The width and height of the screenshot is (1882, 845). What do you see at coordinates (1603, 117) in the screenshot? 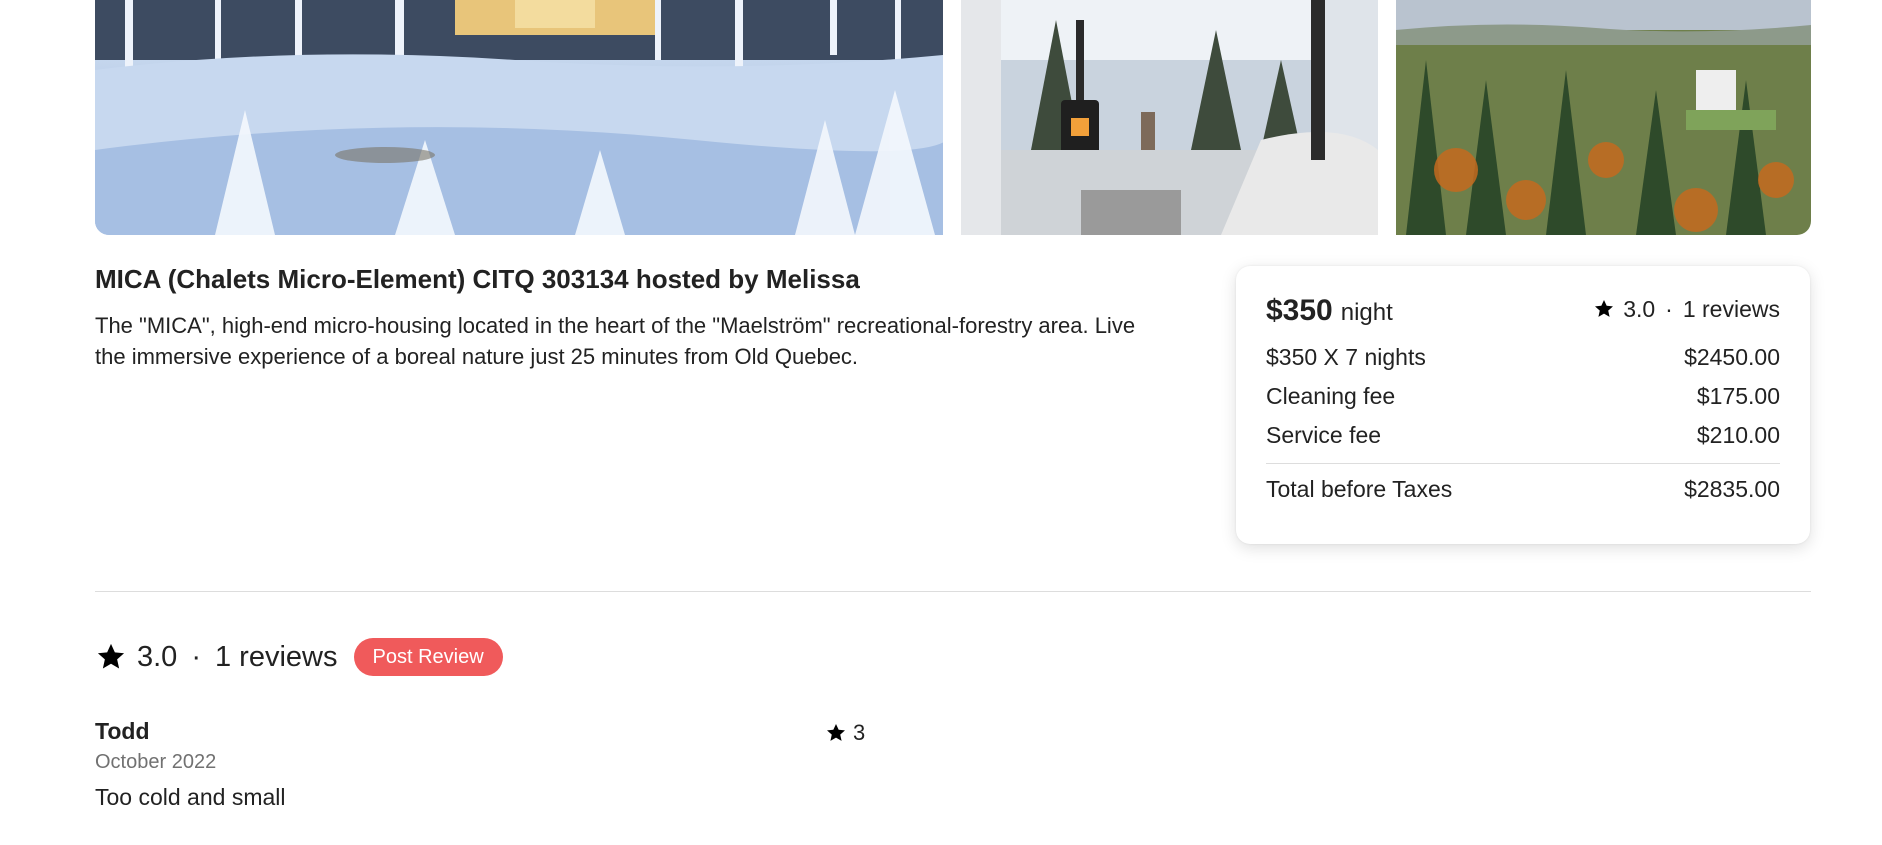
I see `photo-autumn-aerial` at bounding box center [1603, 117].